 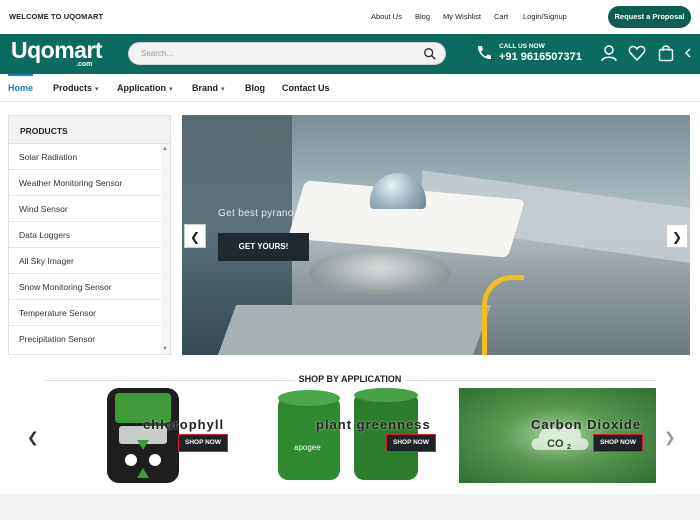 I want to click on nav-home: Home, so click(x=20, y=88).